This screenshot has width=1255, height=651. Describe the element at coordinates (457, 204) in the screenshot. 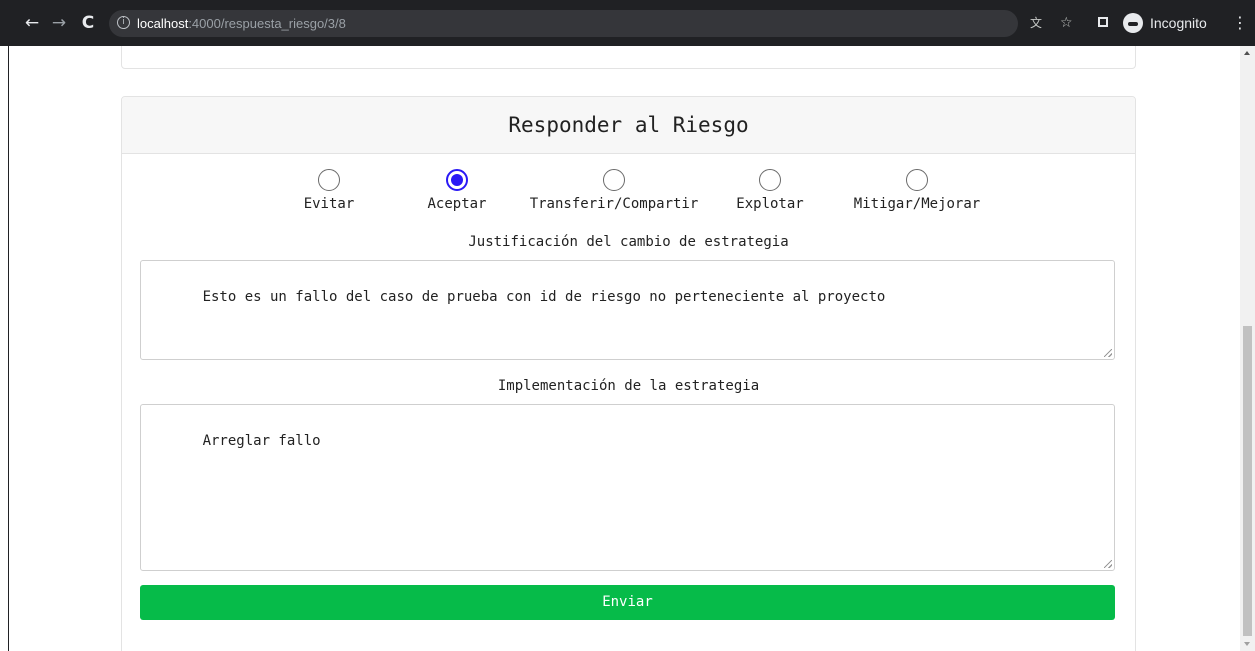

I see `radio-label: Aceptar` at that location.